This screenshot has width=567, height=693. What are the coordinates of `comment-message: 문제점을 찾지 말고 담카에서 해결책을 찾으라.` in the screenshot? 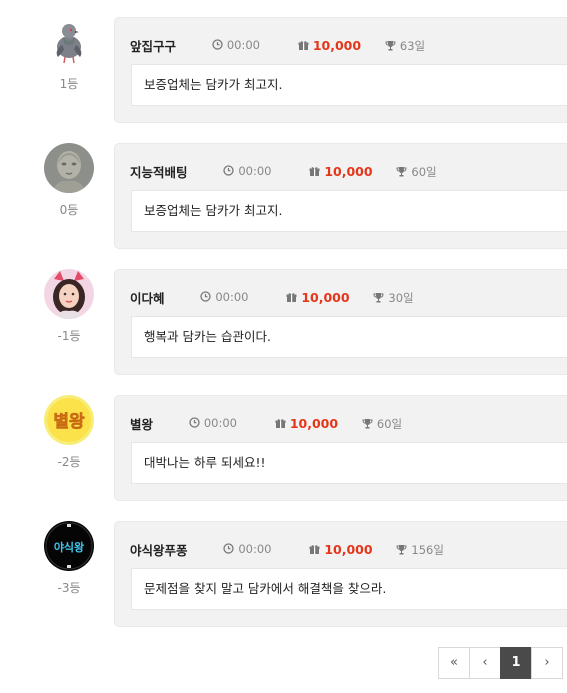 It's located at (349, 589).